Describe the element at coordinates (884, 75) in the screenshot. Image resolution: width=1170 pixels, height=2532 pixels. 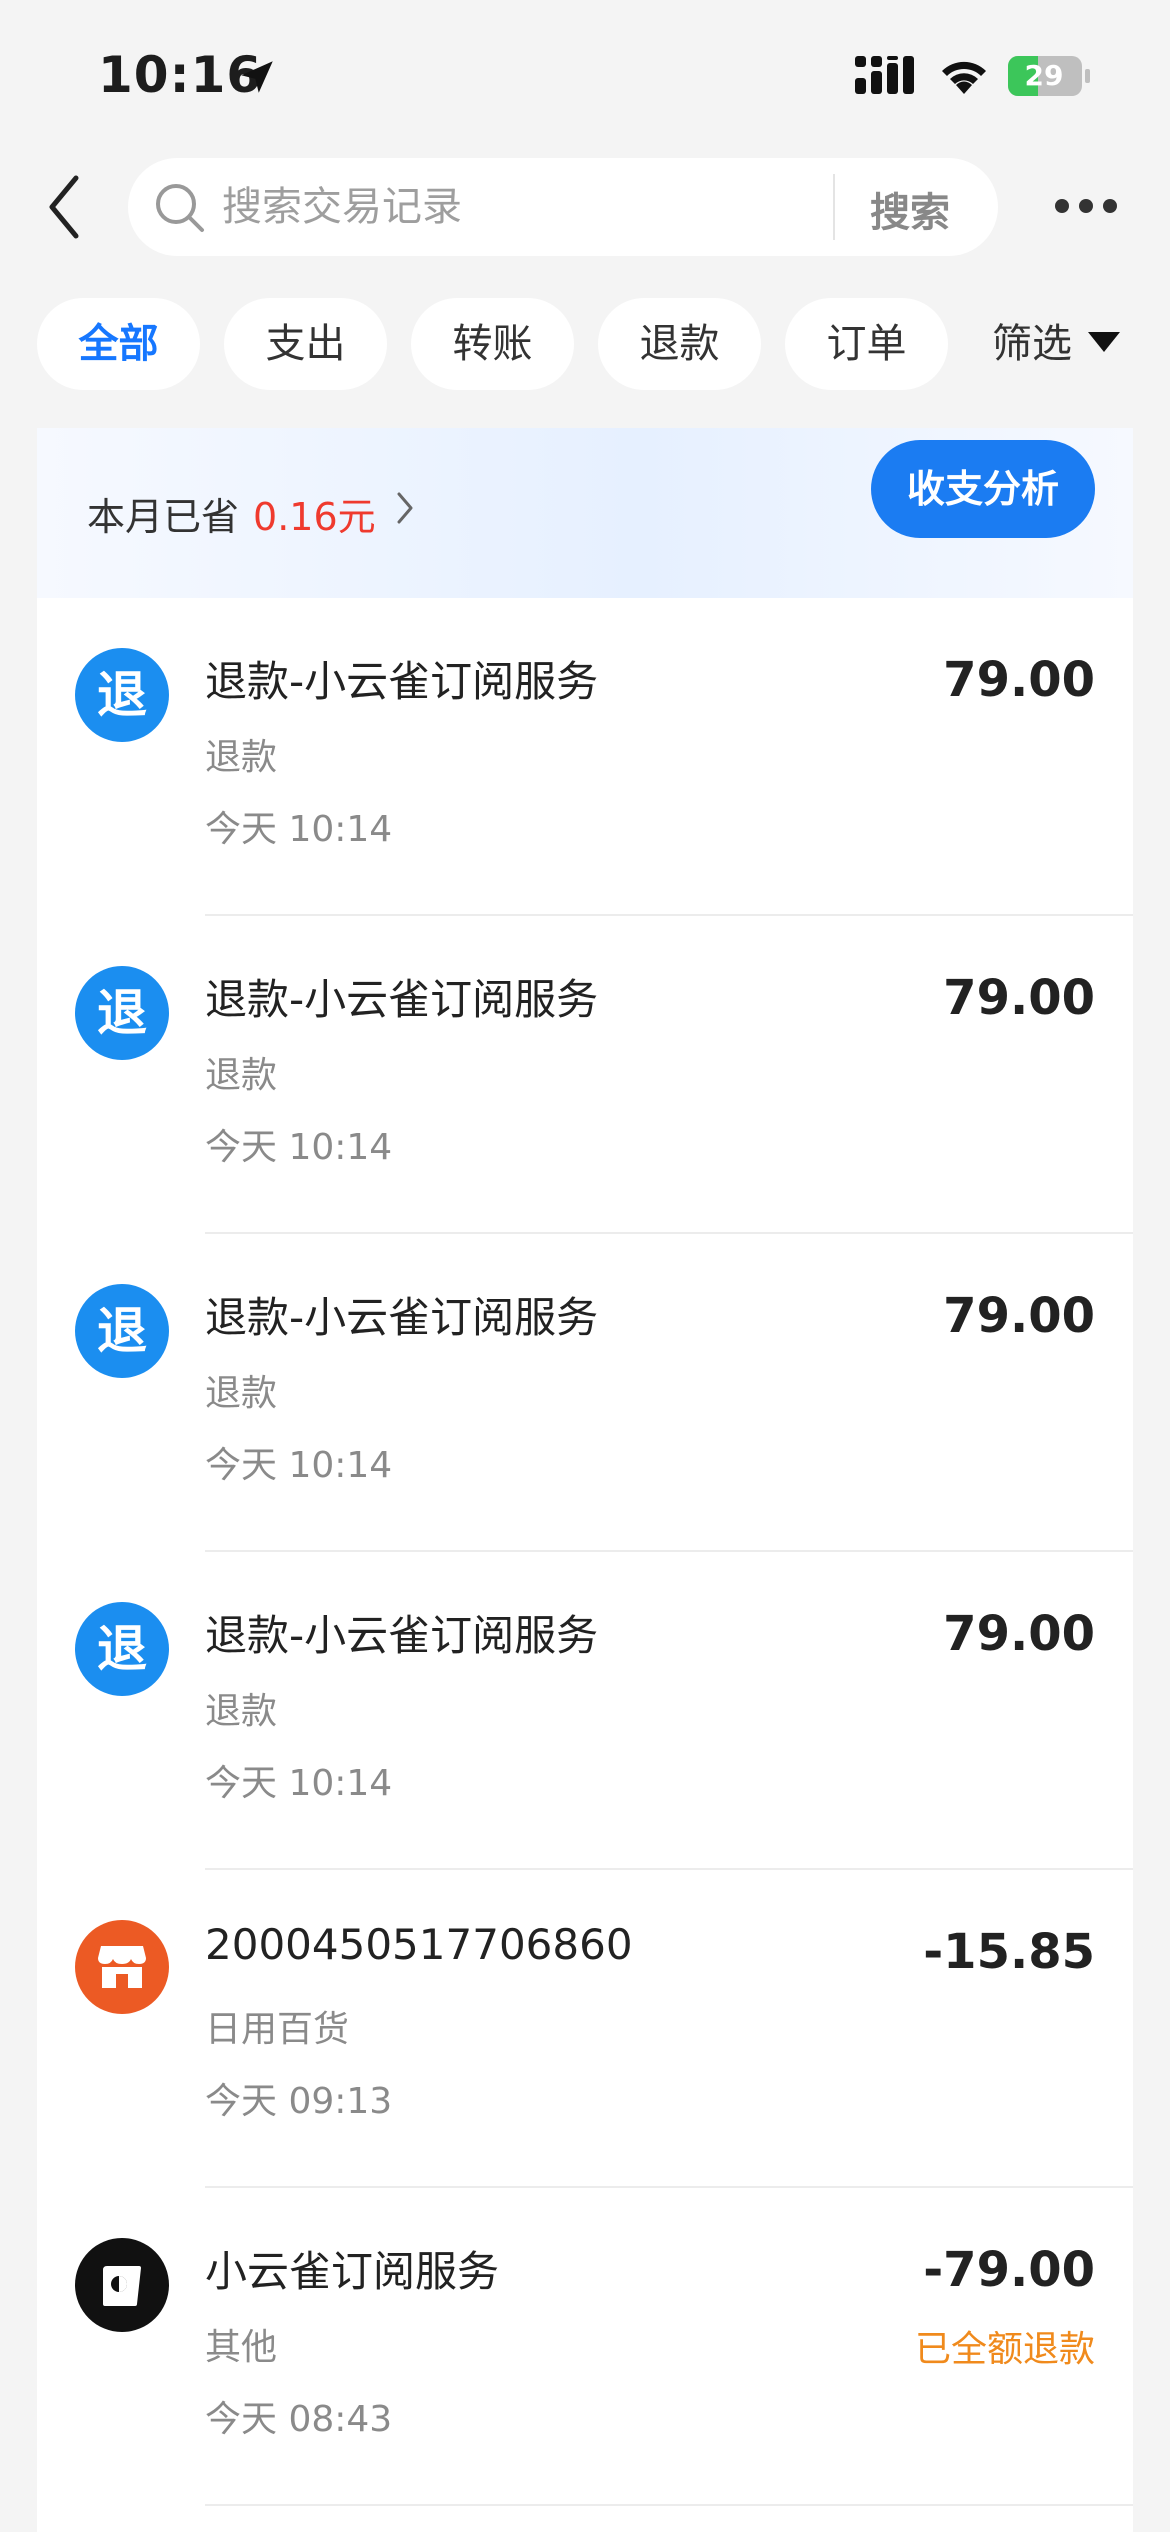
I see `cellular-signal-icon` at that location.